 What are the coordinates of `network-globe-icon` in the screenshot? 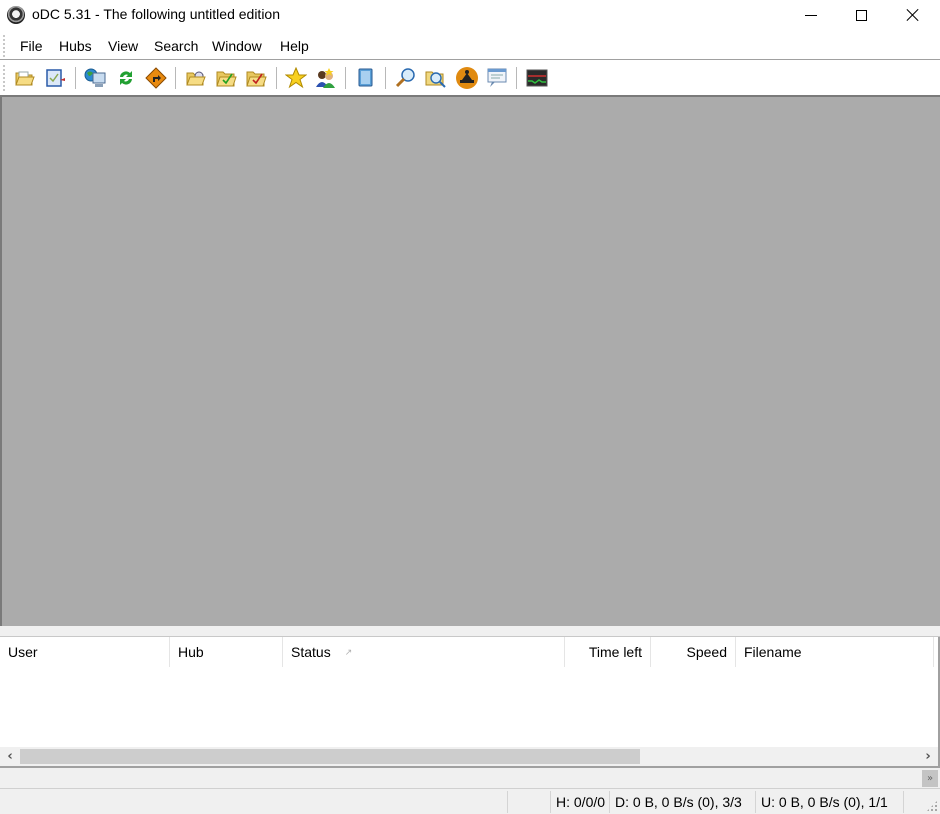 It's located at (95, 77).